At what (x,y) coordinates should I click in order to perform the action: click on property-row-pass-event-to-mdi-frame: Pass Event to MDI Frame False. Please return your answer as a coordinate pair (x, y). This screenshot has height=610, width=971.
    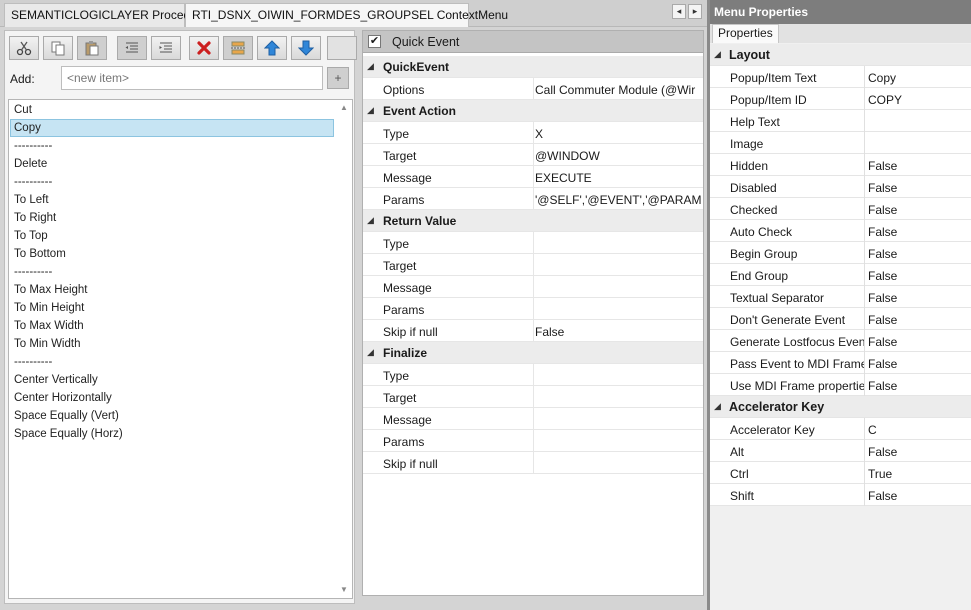
    Looking at the image, I should click on (840, 363).